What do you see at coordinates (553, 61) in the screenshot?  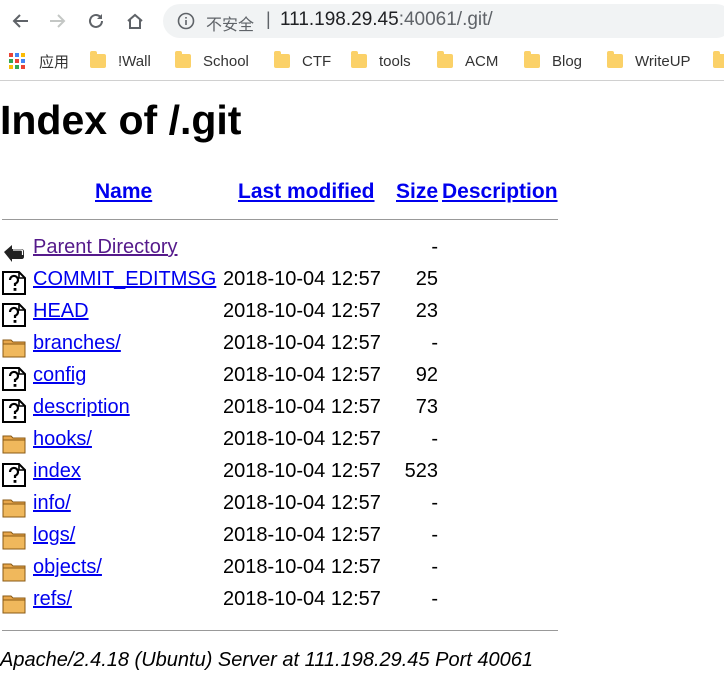 I see `bookmark-blog: Blog` at bounding box center [553, 61].